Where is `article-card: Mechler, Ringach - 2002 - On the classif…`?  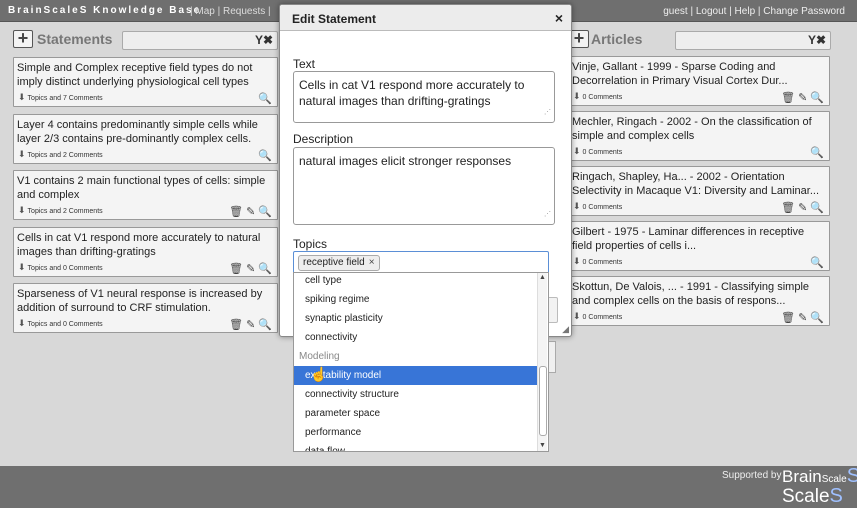
article-card: Mechler, Ringach - 2002 - On the classif… is located at coordinates (699, 136).